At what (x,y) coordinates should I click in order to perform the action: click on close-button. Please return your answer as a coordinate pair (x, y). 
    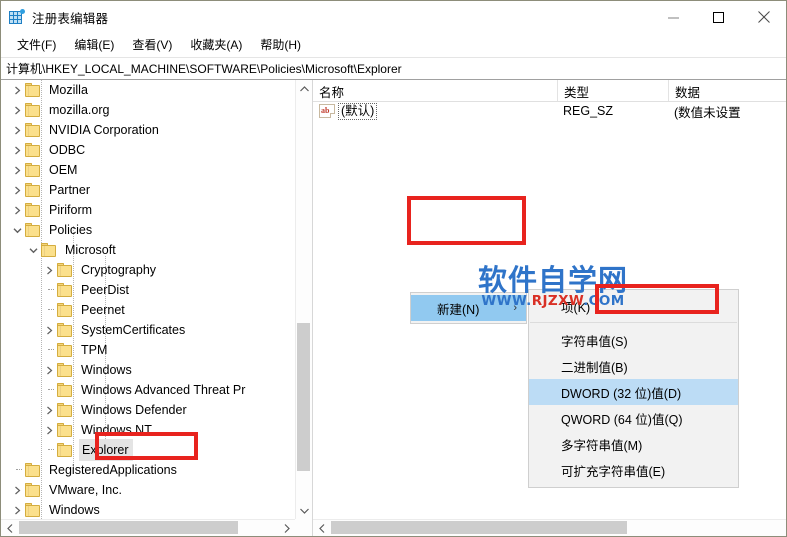
    Looking at the image, I should click on (763, 17).